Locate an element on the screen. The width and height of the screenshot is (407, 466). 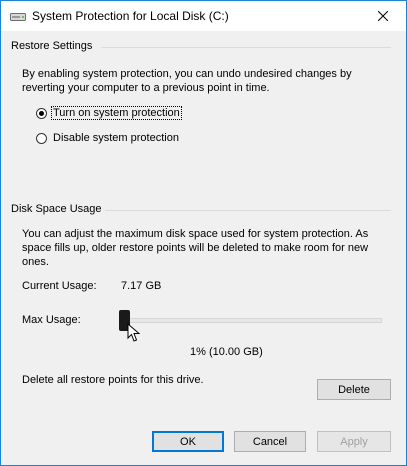
apply-button: Apply is located at coordinates (354, 441).